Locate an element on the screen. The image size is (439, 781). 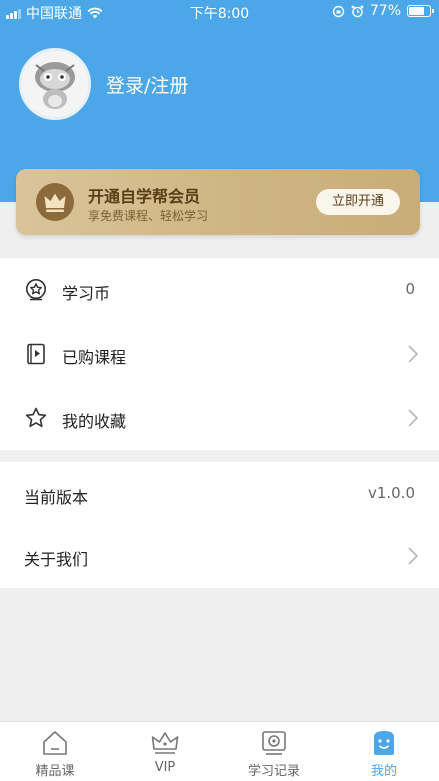
tab-courses: 精品课 is located at coordinates (55, 751).